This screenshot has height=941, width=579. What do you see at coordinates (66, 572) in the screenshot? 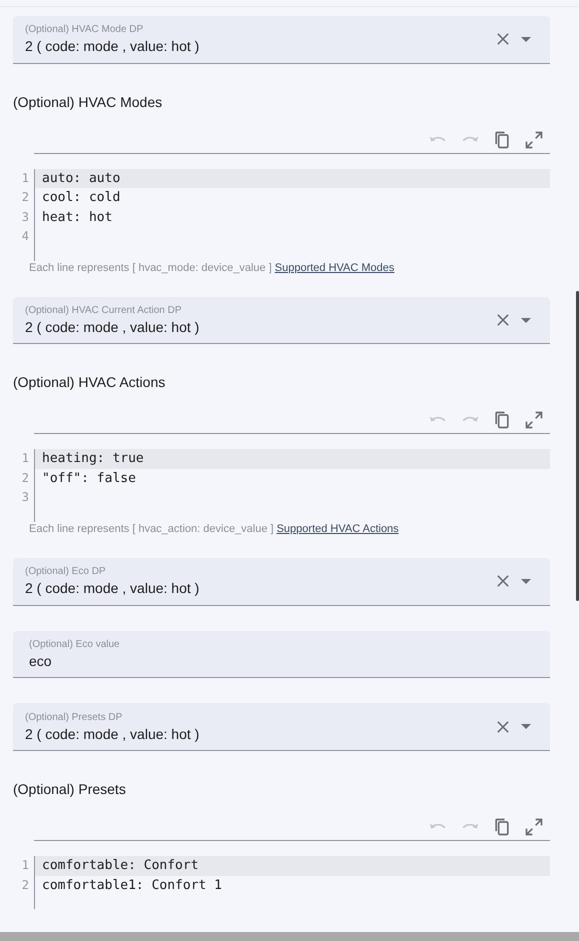
I see `field-label: (Optional) Eco DP` at bounding box center [66, 572].